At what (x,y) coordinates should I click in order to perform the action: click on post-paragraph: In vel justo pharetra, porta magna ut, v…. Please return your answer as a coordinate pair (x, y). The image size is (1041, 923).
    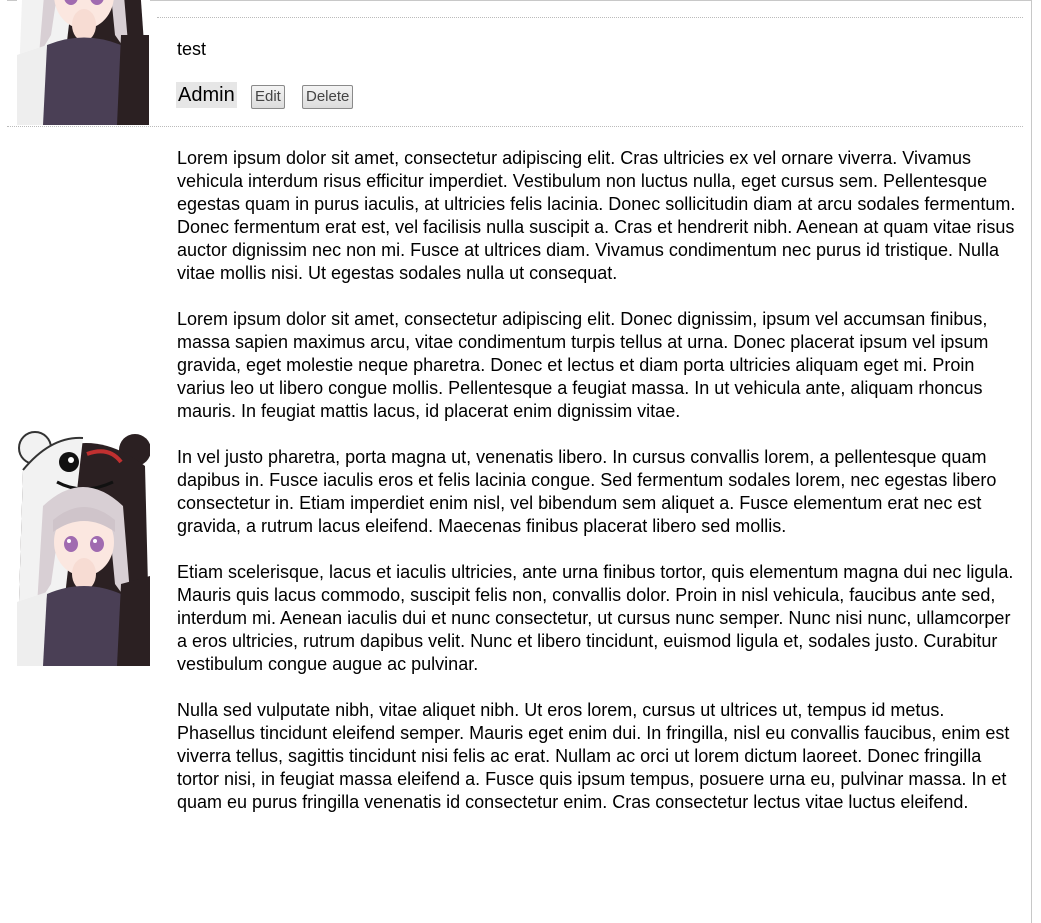
    Looking at the image, I should click on (587, 491).